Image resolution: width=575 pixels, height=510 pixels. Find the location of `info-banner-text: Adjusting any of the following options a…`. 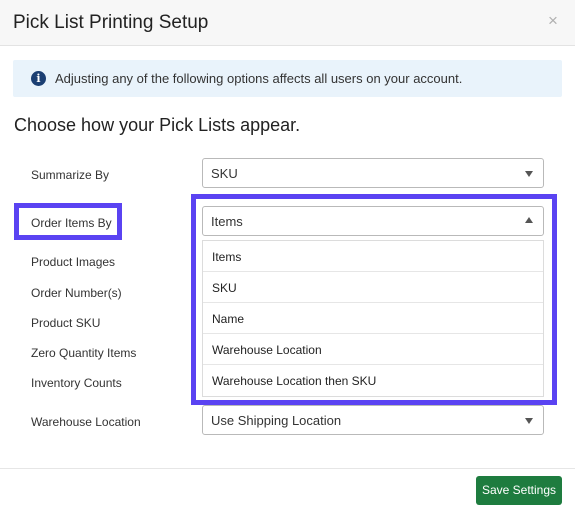

info-banner-text: Adjusting any of the following options a… is located at coordinates (259, 78).